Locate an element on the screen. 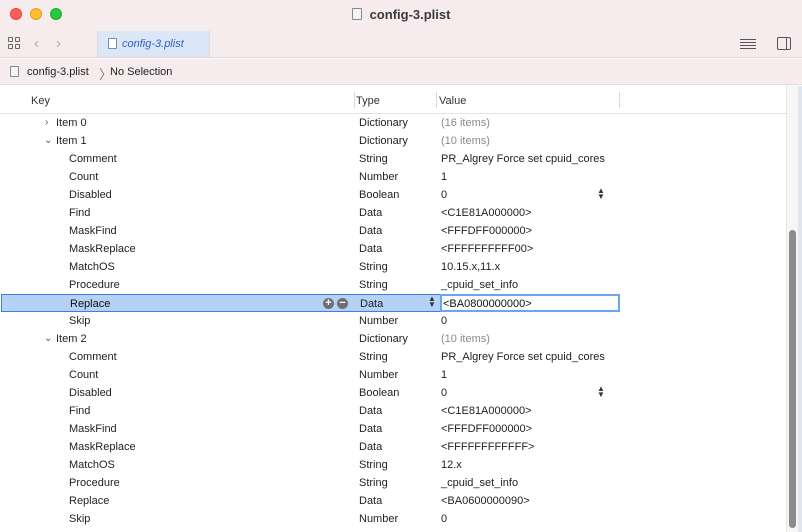 Image resolution: width=802 pixels, height=532 pixels. row-type: Number is located at coordinates (379, 177).